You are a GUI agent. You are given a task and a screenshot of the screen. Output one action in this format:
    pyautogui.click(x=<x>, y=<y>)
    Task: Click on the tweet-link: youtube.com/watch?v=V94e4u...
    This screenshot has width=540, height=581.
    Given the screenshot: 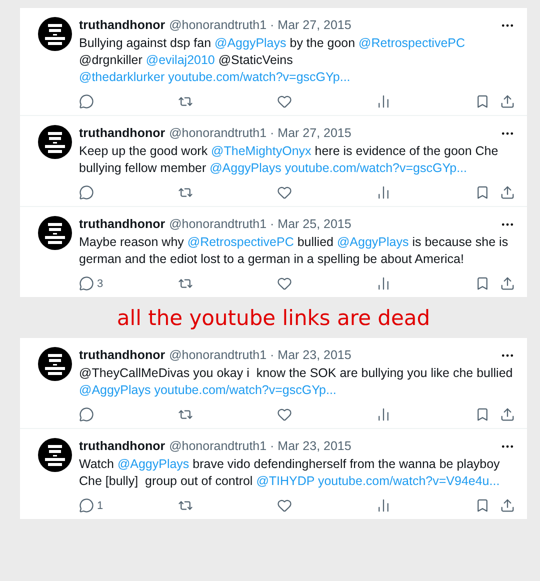 What is the action you would take?
    pyautogui.click(x=409, y=481)
    